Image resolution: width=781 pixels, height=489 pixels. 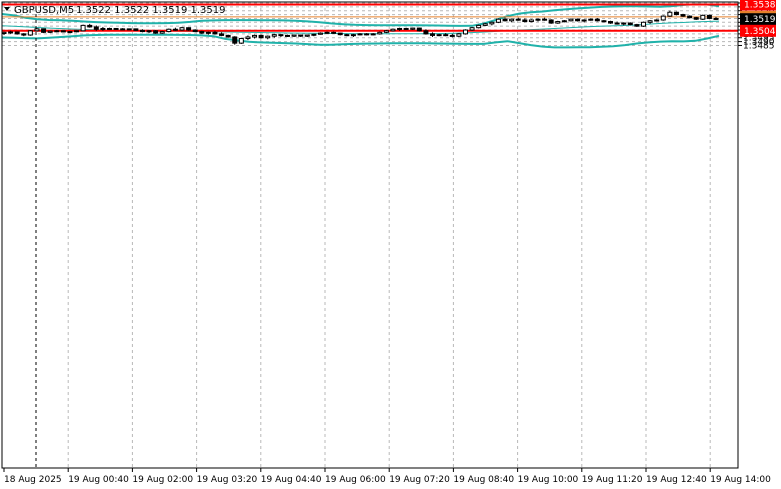 What do you see at coordinates (760, 32) in the screenshot?
I see `price-tag-label: 1.3504` at bounding box center [760, 32].